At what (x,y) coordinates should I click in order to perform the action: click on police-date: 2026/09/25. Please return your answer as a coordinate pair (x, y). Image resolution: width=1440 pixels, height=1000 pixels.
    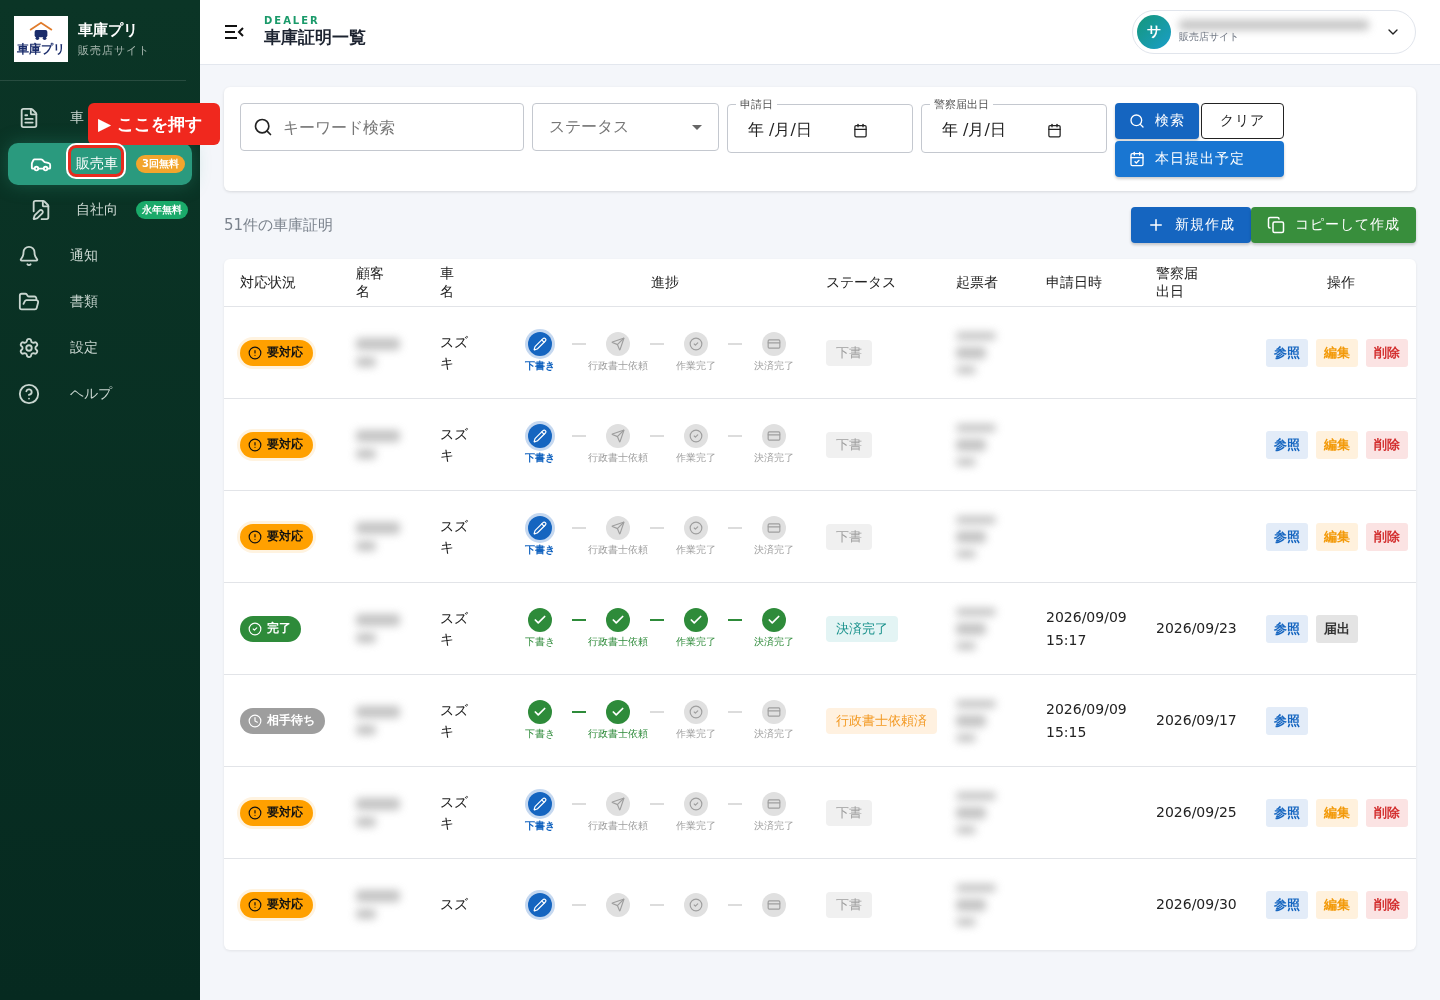
    Looking at the image, I should click on (1197, 813).